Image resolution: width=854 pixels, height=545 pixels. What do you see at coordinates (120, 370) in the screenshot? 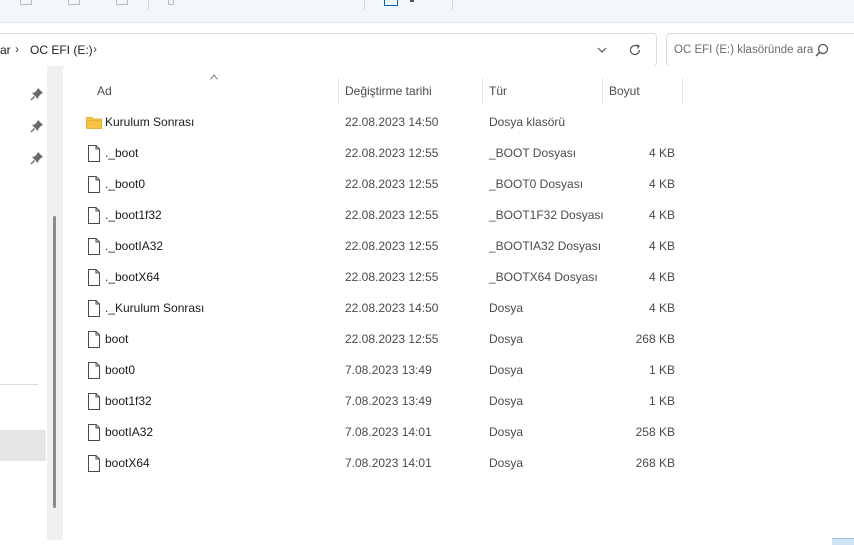
I see `file-name: boot0` at bounding box center [120, 370].